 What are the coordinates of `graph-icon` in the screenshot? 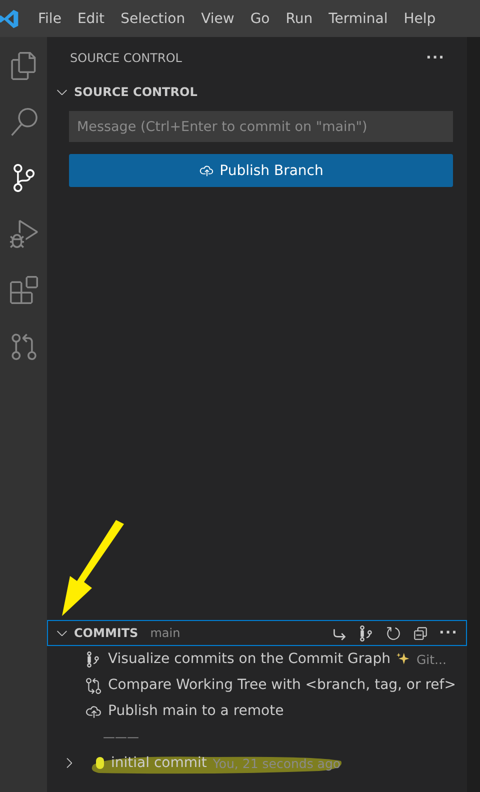 It's located at (93, 659).